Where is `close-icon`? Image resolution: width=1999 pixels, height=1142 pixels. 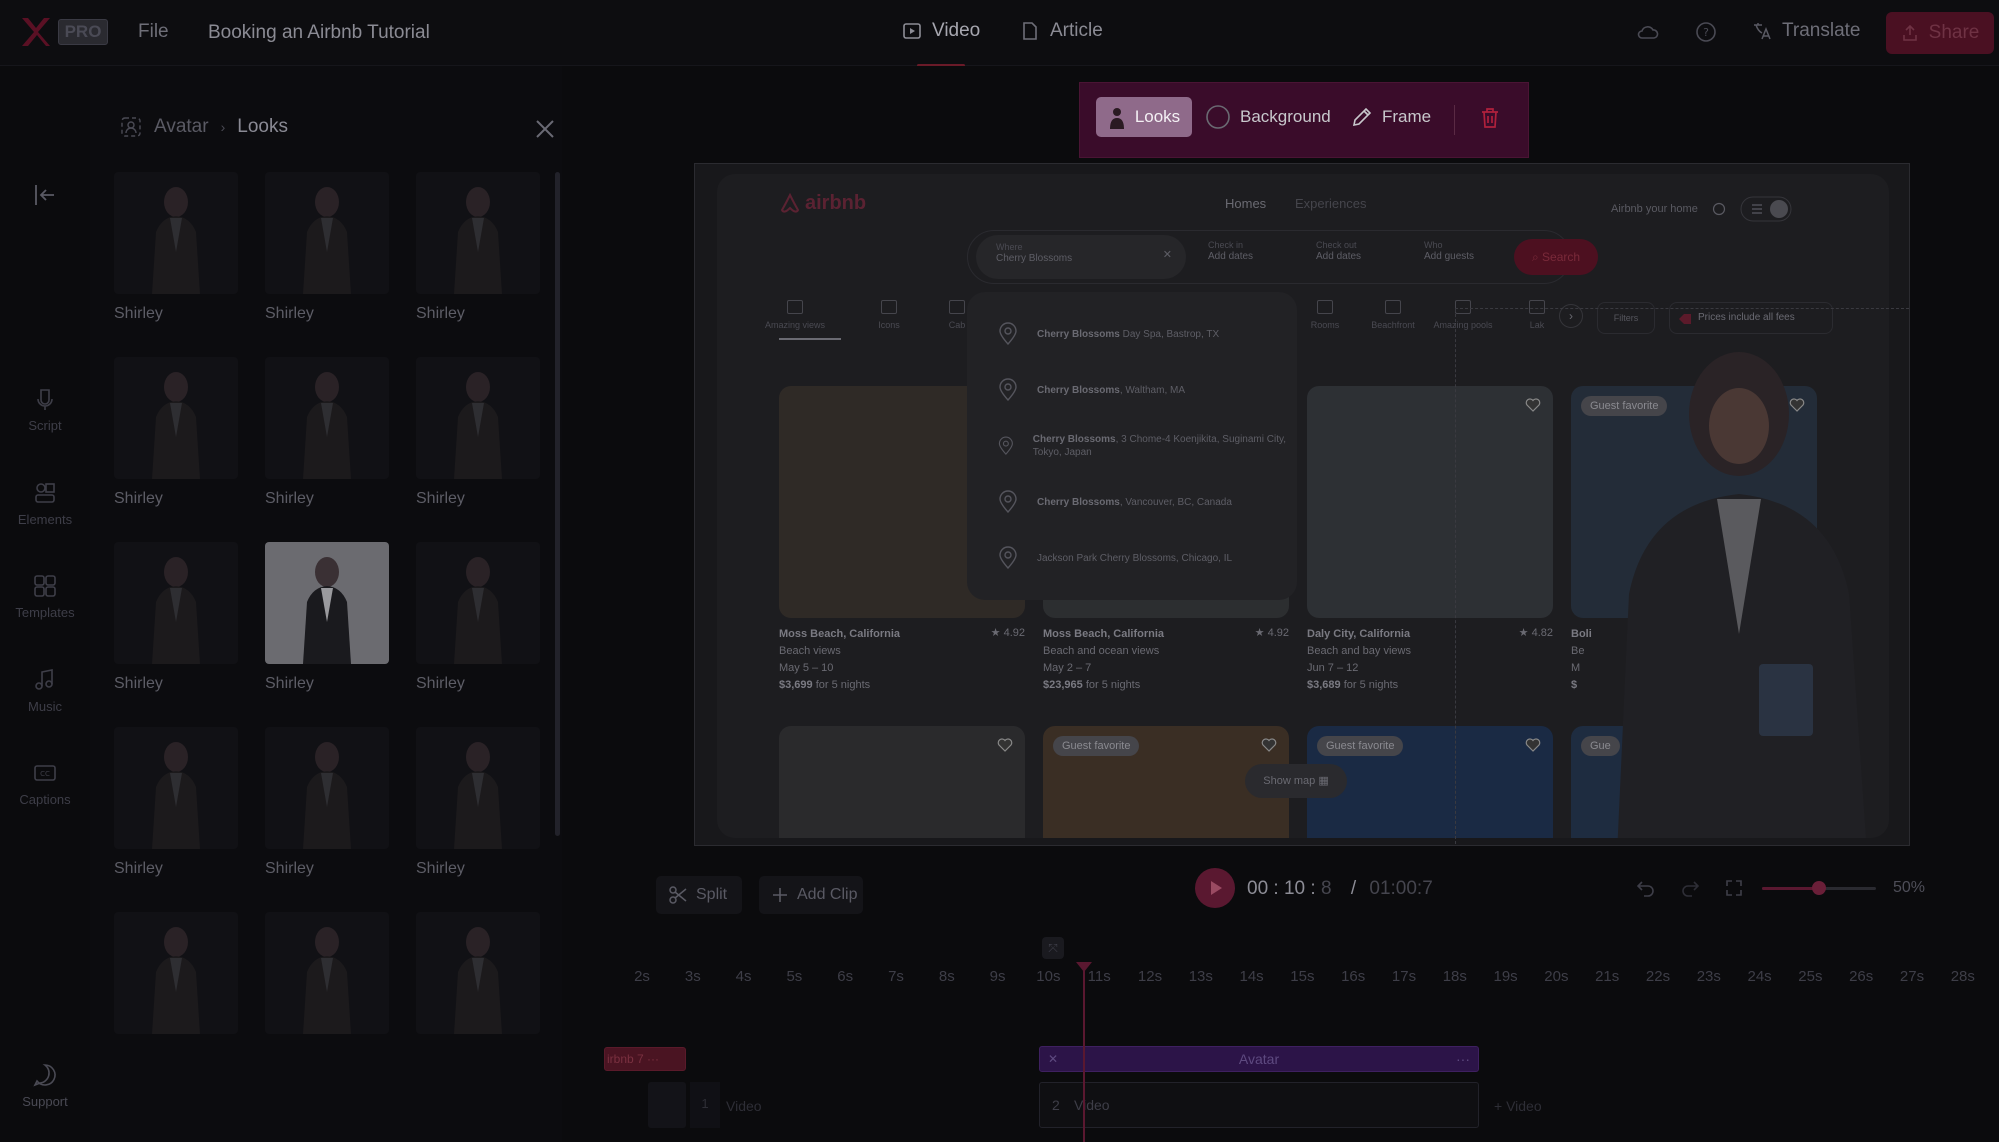 close-icon is located at coordinates (545, 129).